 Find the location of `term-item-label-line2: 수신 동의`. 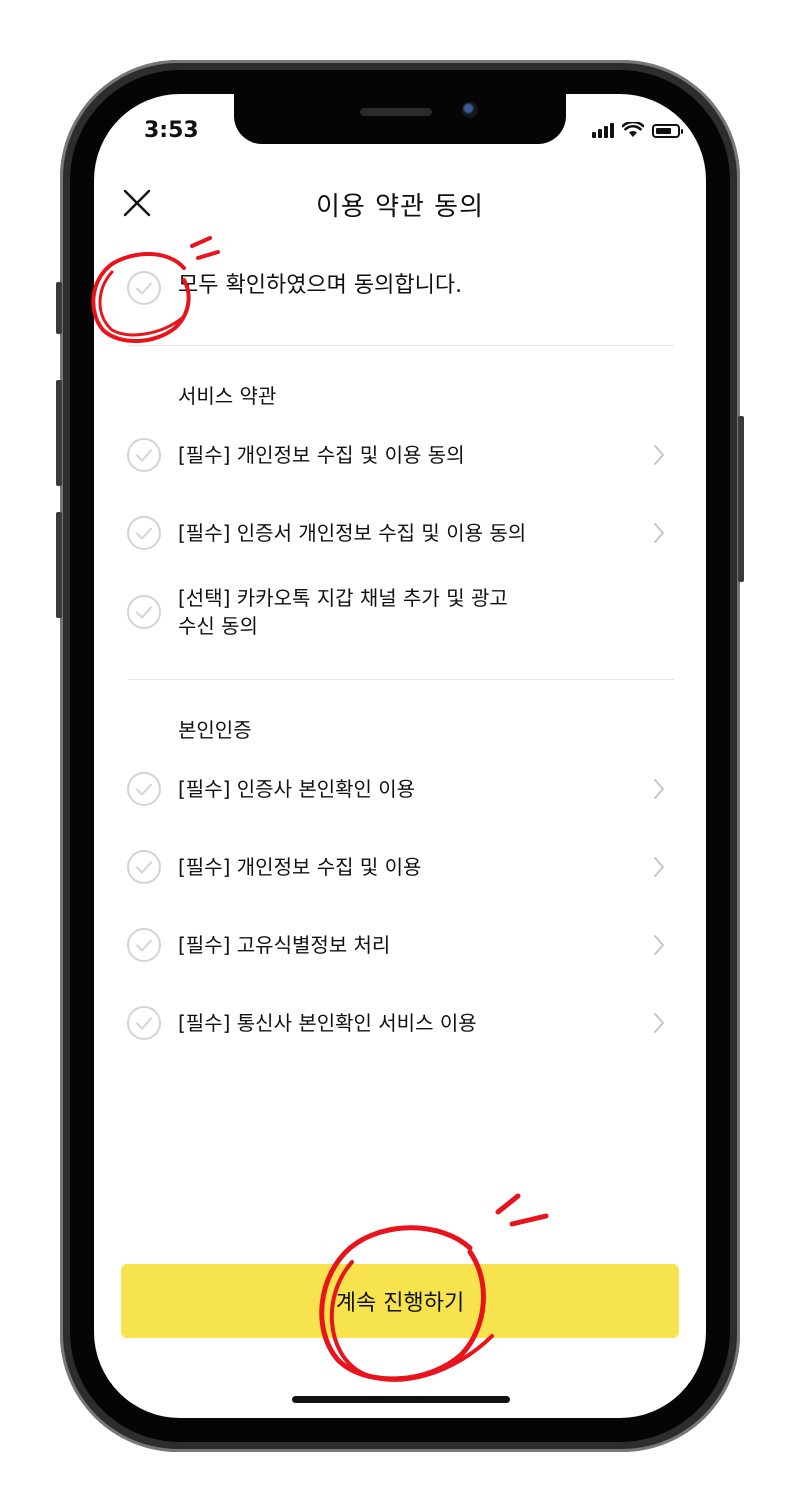

term-item-label-line2: 수신 동의 is located at coordinates (218, 626).